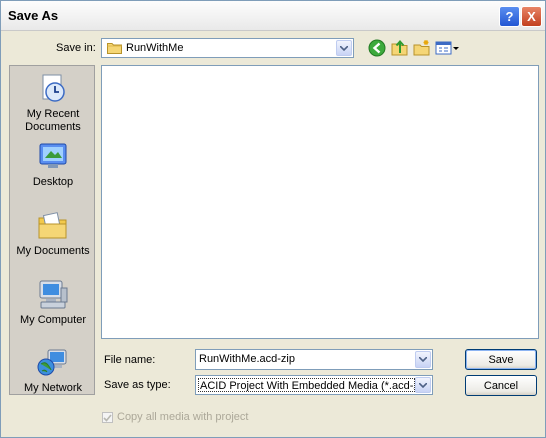  I want to click on save-in-dropdown-arrow, so click(344, 48).